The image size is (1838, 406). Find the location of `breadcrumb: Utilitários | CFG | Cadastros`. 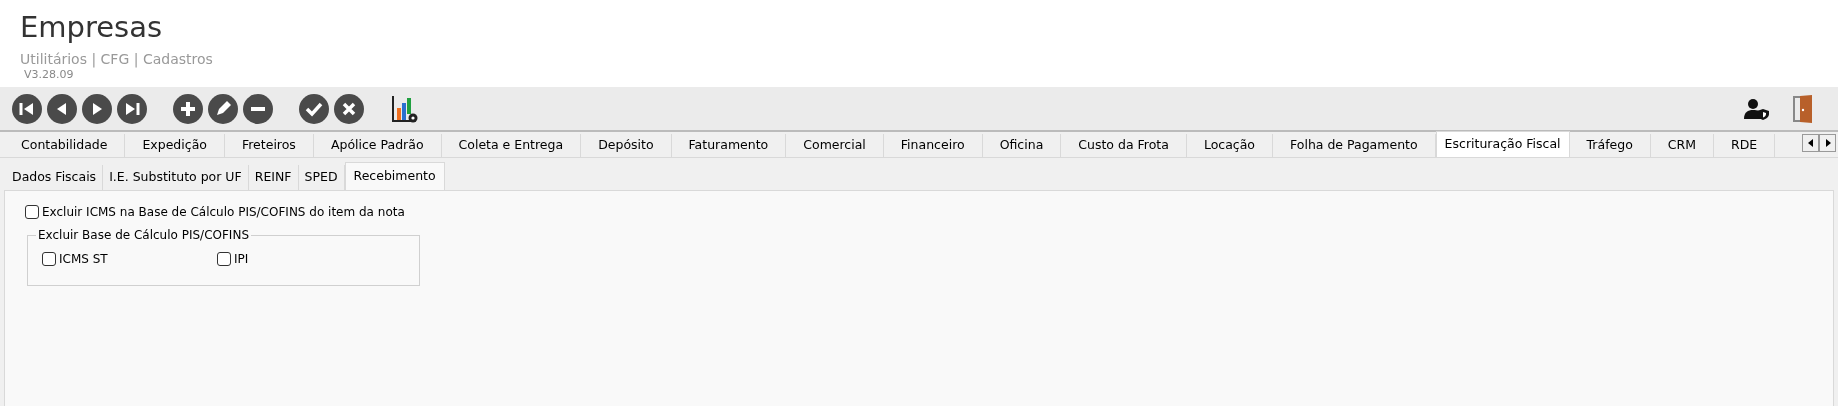

breadcrumb: Utilitários | CFG | Cadastros is located at coordinates (117, 59).